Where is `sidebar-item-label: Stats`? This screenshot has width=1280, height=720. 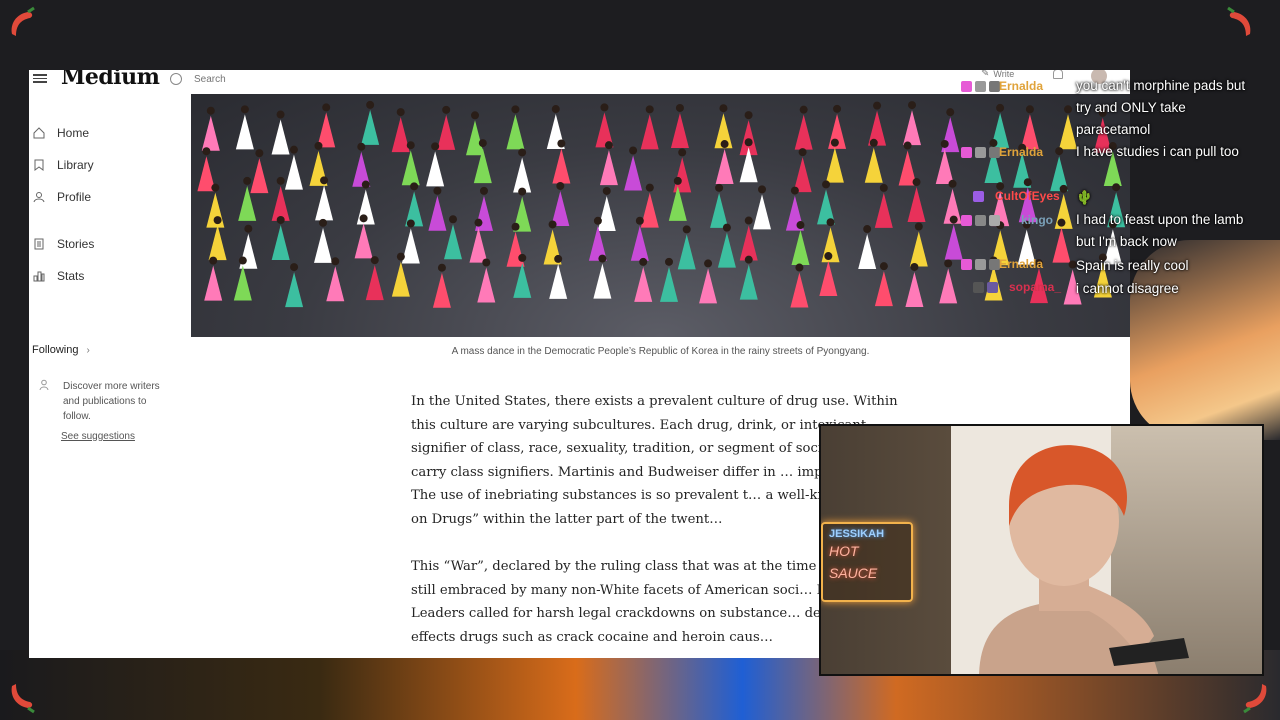 sidebar-item-label: Stats is located at coordinates (71, 276).